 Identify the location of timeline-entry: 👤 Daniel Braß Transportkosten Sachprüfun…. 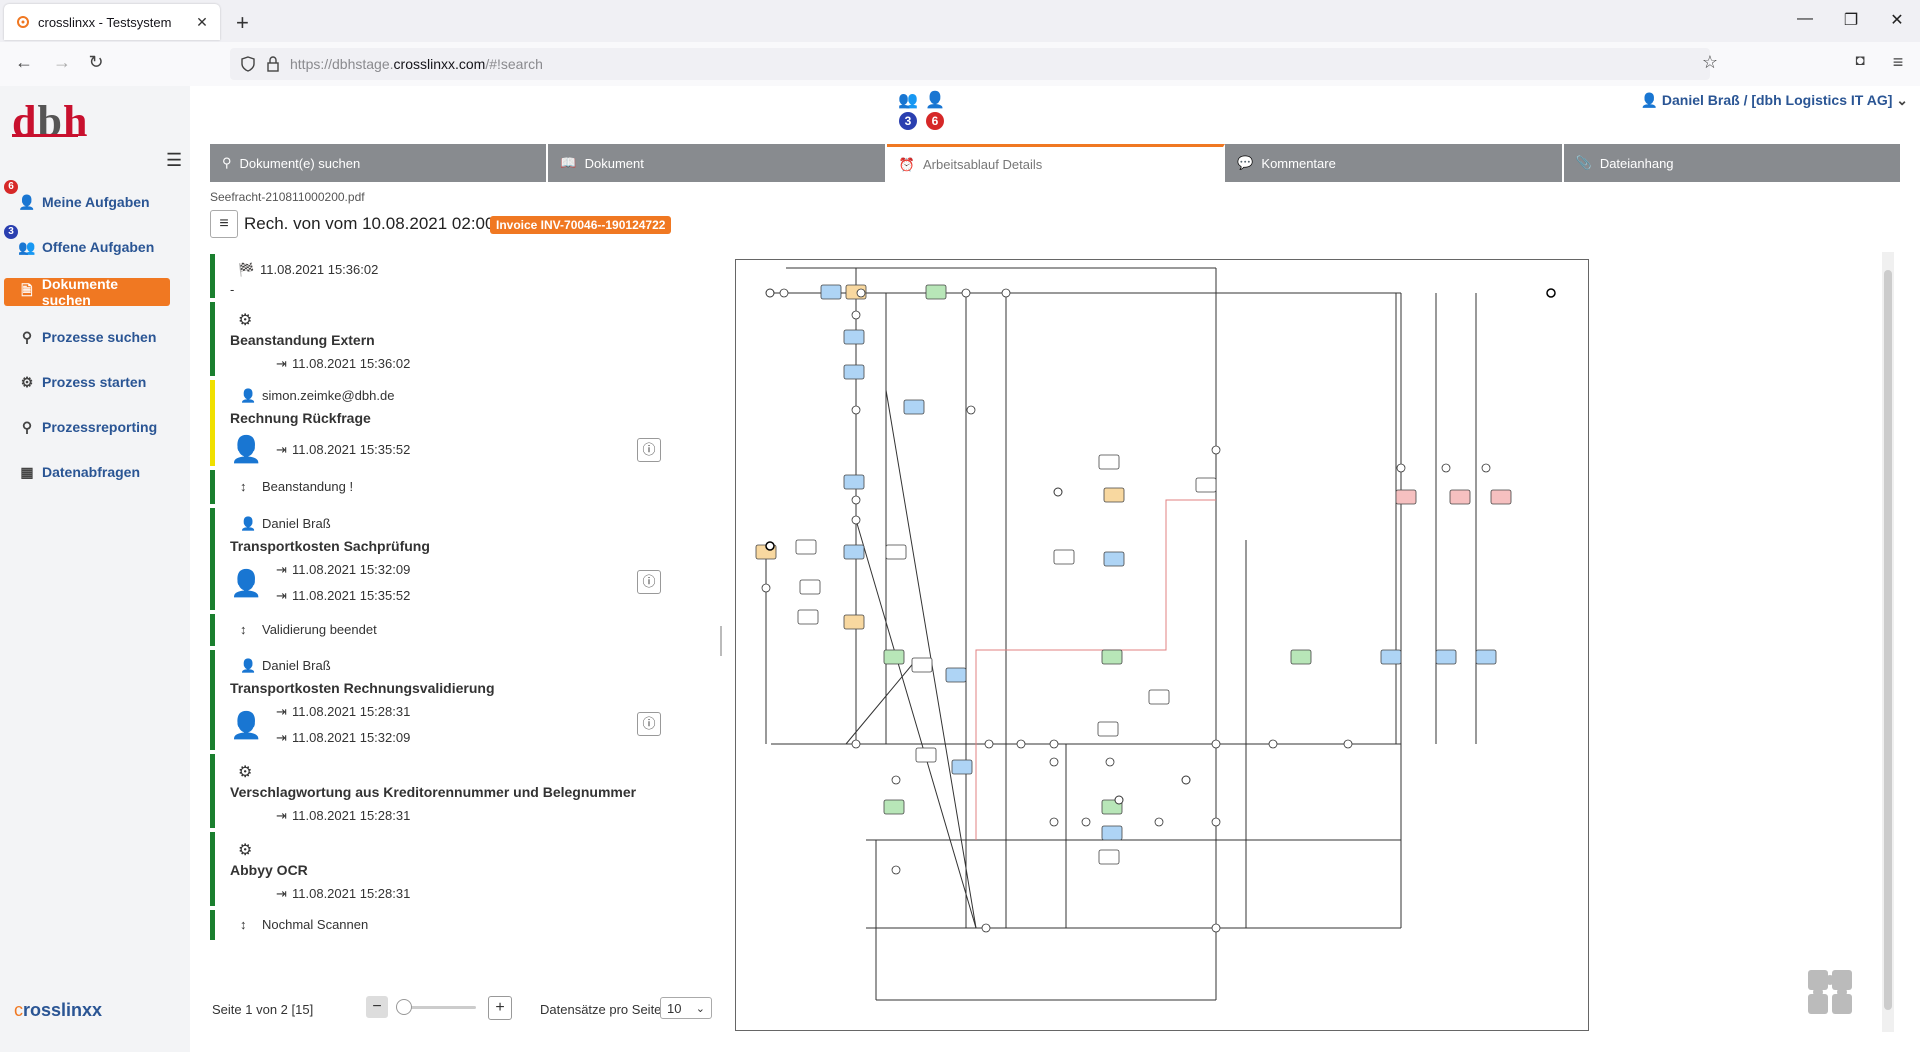
(463, 559).